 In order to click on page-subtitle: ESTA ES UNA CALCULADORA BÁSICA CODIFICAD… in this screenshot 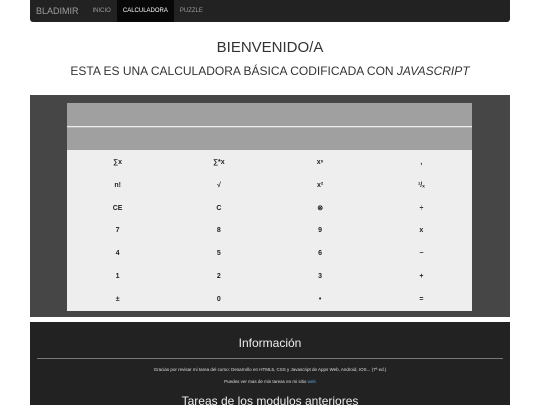, I will do `click(270, 71)`.